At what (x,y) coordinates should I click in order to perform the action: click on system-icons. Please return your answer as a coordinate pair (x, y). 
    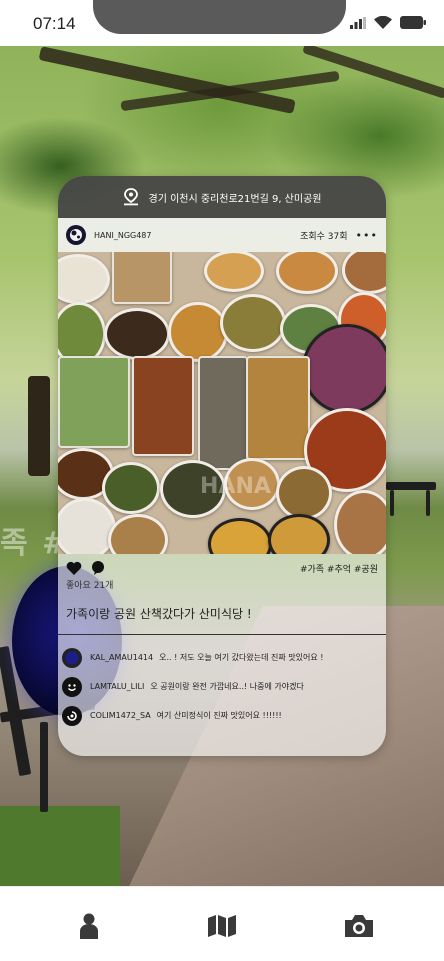
    Looking at the image, I should click on (388, 22).